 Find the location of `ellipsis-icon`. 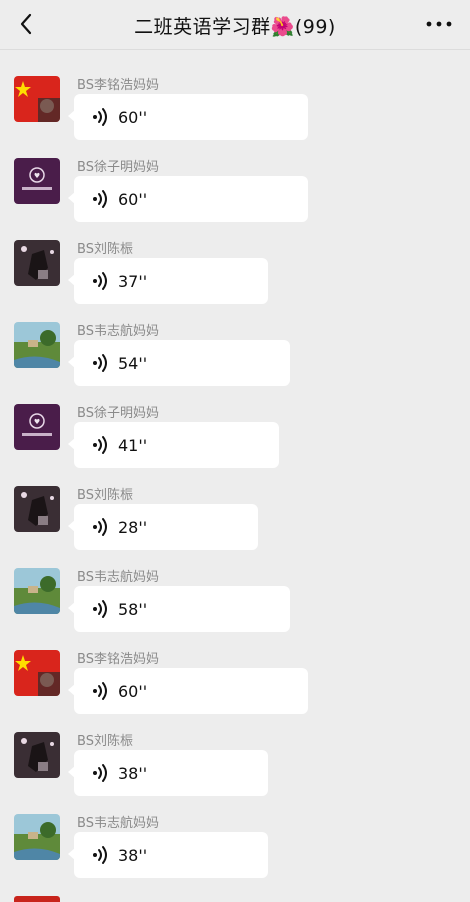

ellipsis-icon is located at coordinates (439, 24).